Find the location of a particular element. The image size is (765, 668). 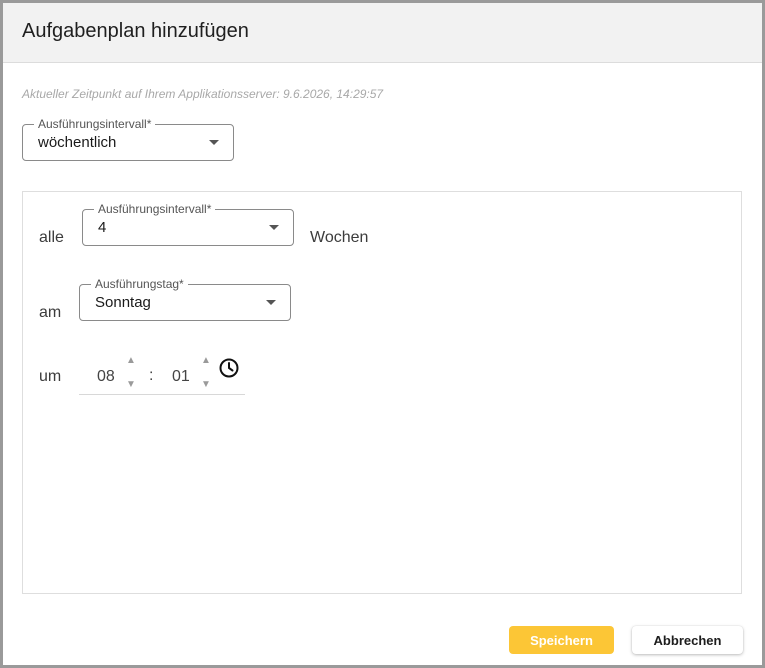

dialog-title: Aufgabenplan hinzufügen is located at coordinates (135, 31).